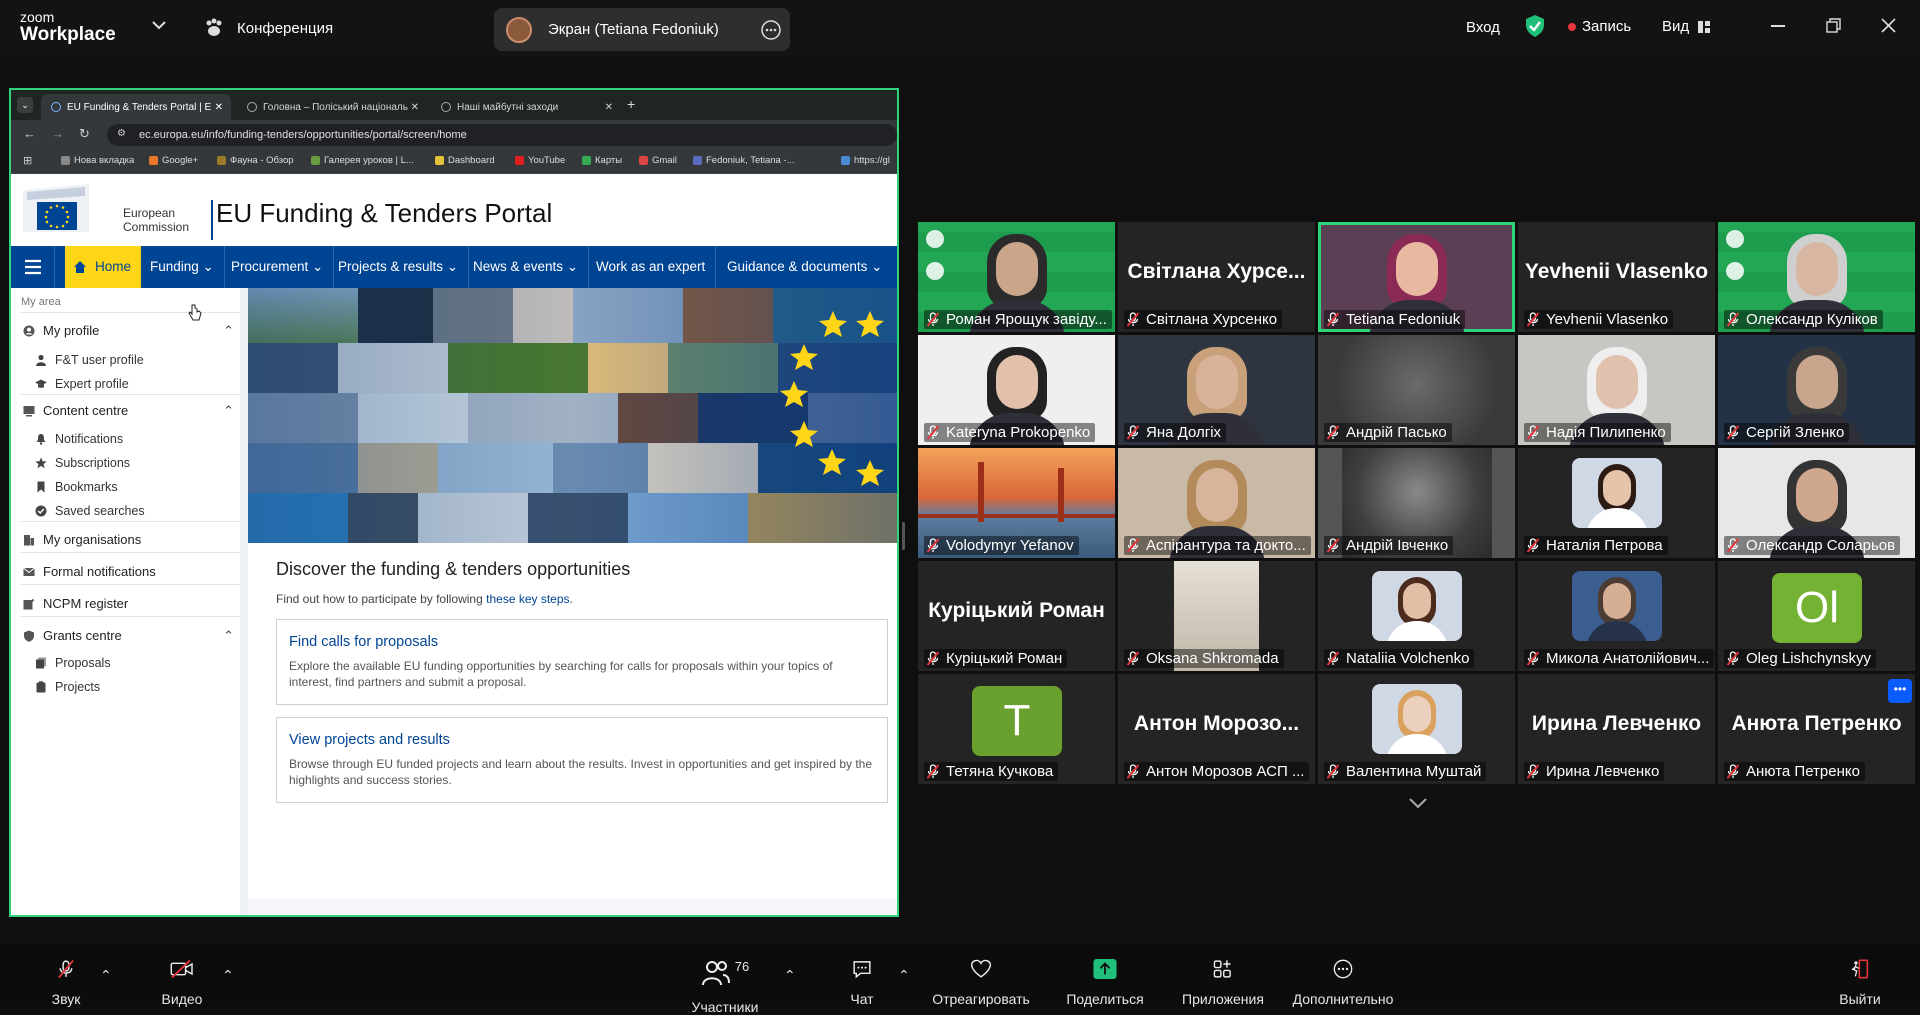 This screenshot has height=1015, width=1920. Describe the element at coordinates (82, 463) in the screenshot. I see `sidebar-item-subscriptions: Subscriptions` at that location.